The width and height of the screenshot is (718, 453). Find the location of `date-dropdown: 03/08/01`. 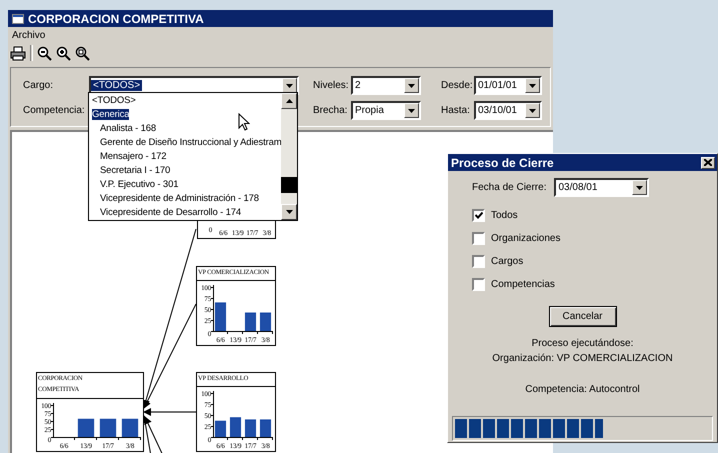

date-dropdown: 03/08/01 is located at coordinates (602, 187).